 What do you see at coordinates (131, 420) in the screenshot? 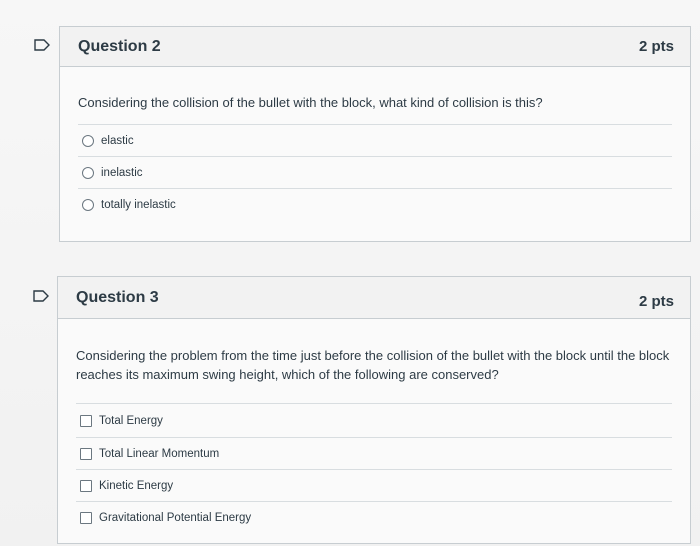
I see `answer-label: Total Energy` at bounding box center [131, 420].